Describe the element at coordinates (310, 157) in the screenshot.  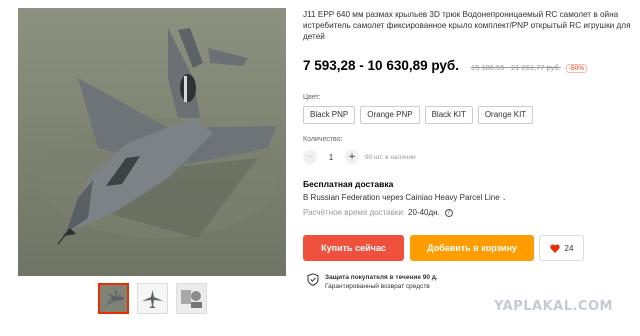
I see `quantity-decrease-button: −` at that location.